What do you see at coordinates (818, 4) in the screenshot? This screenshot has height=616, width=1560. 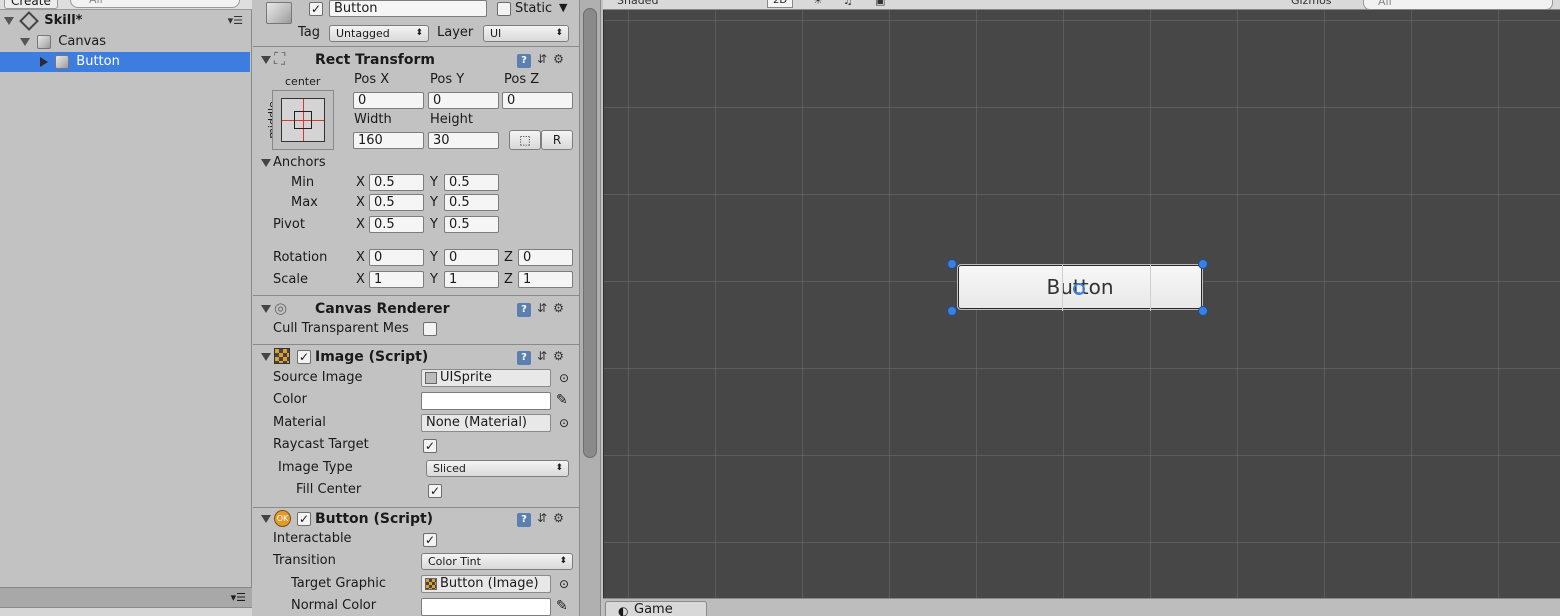 I see `lighting-icon: ☀` at bounding box center [818, 4].